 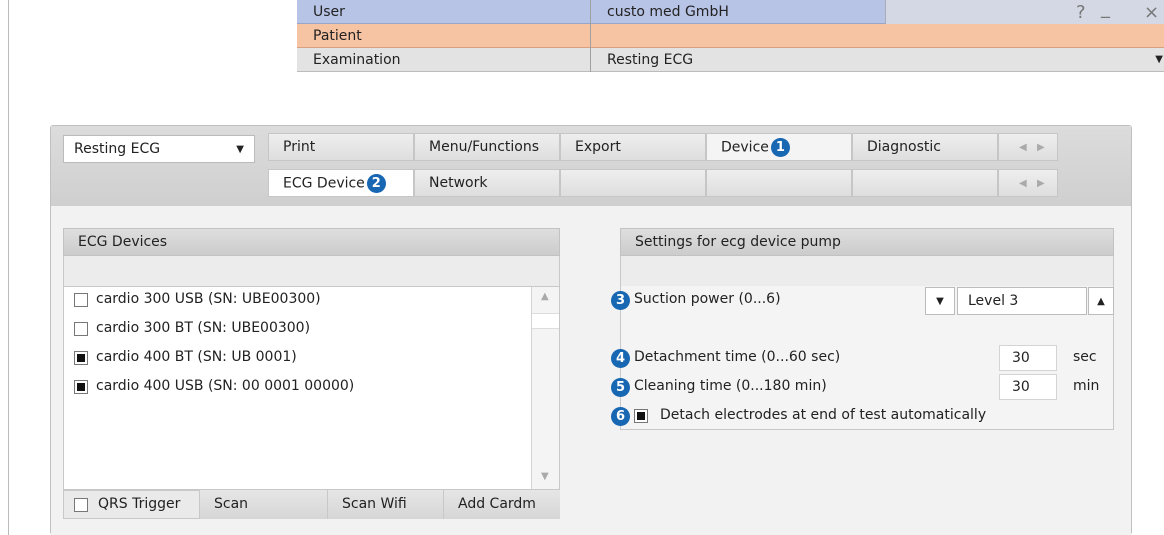 I want to click on ecg-devices-header: ECG Devices, so click(x=311, y=242).